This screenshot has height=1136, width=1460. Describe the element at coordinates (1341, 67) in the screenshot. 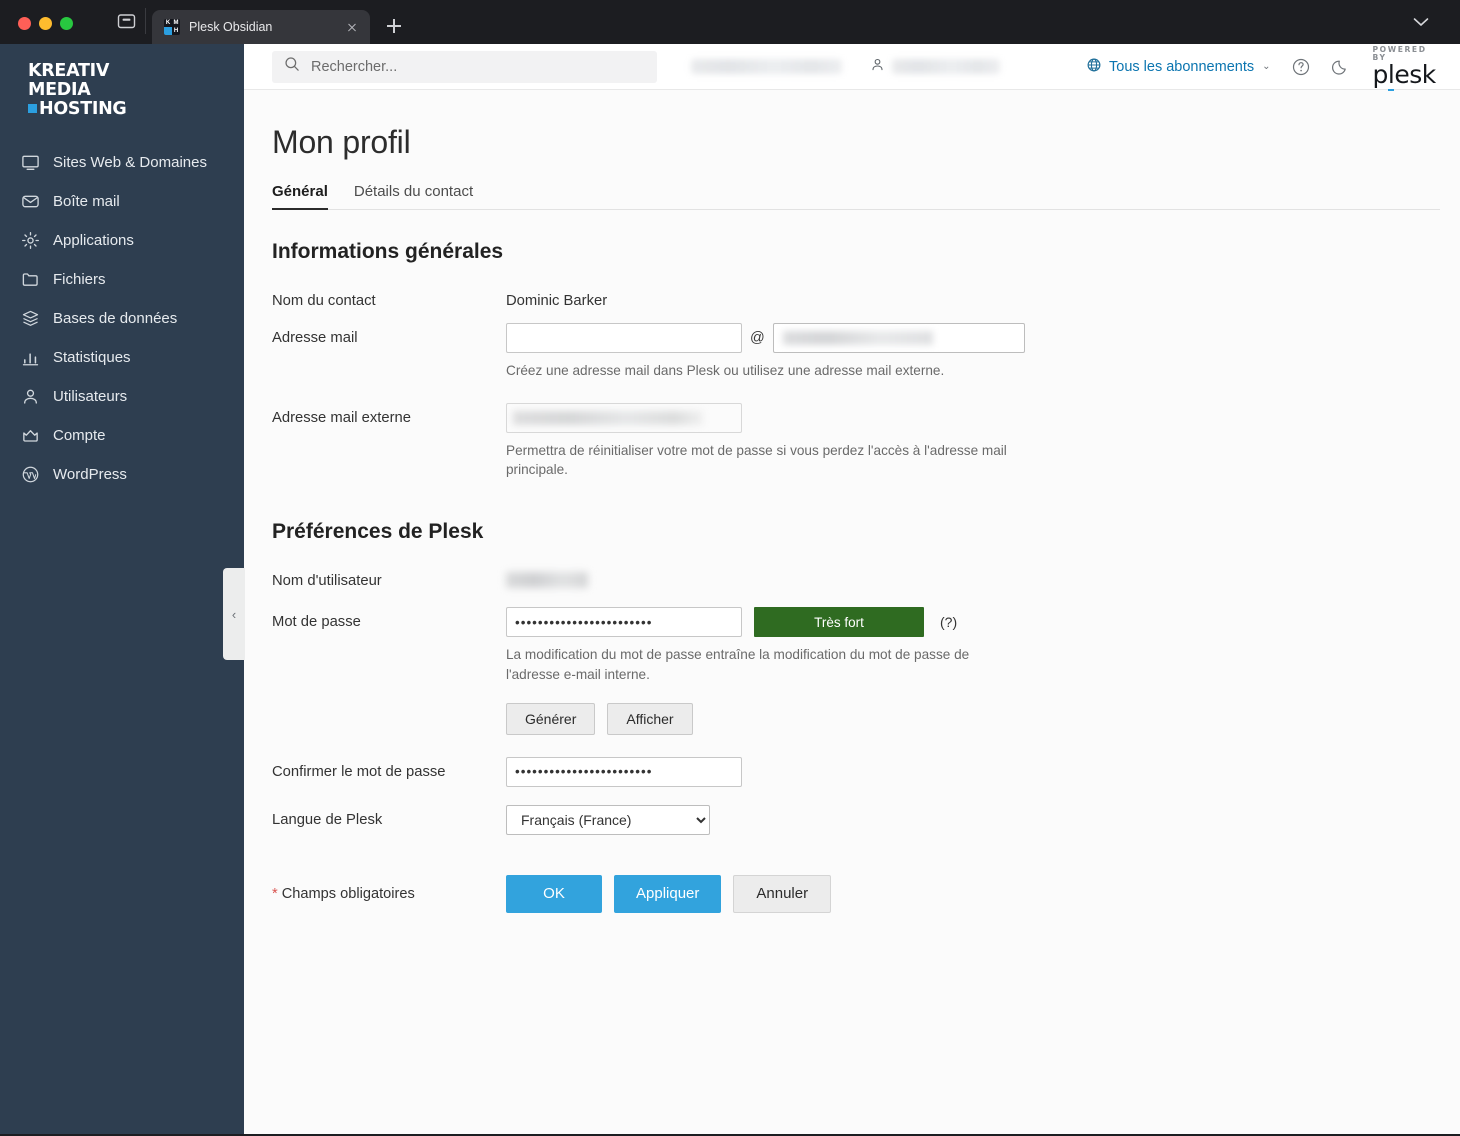

I see `moon-icon` at that location.